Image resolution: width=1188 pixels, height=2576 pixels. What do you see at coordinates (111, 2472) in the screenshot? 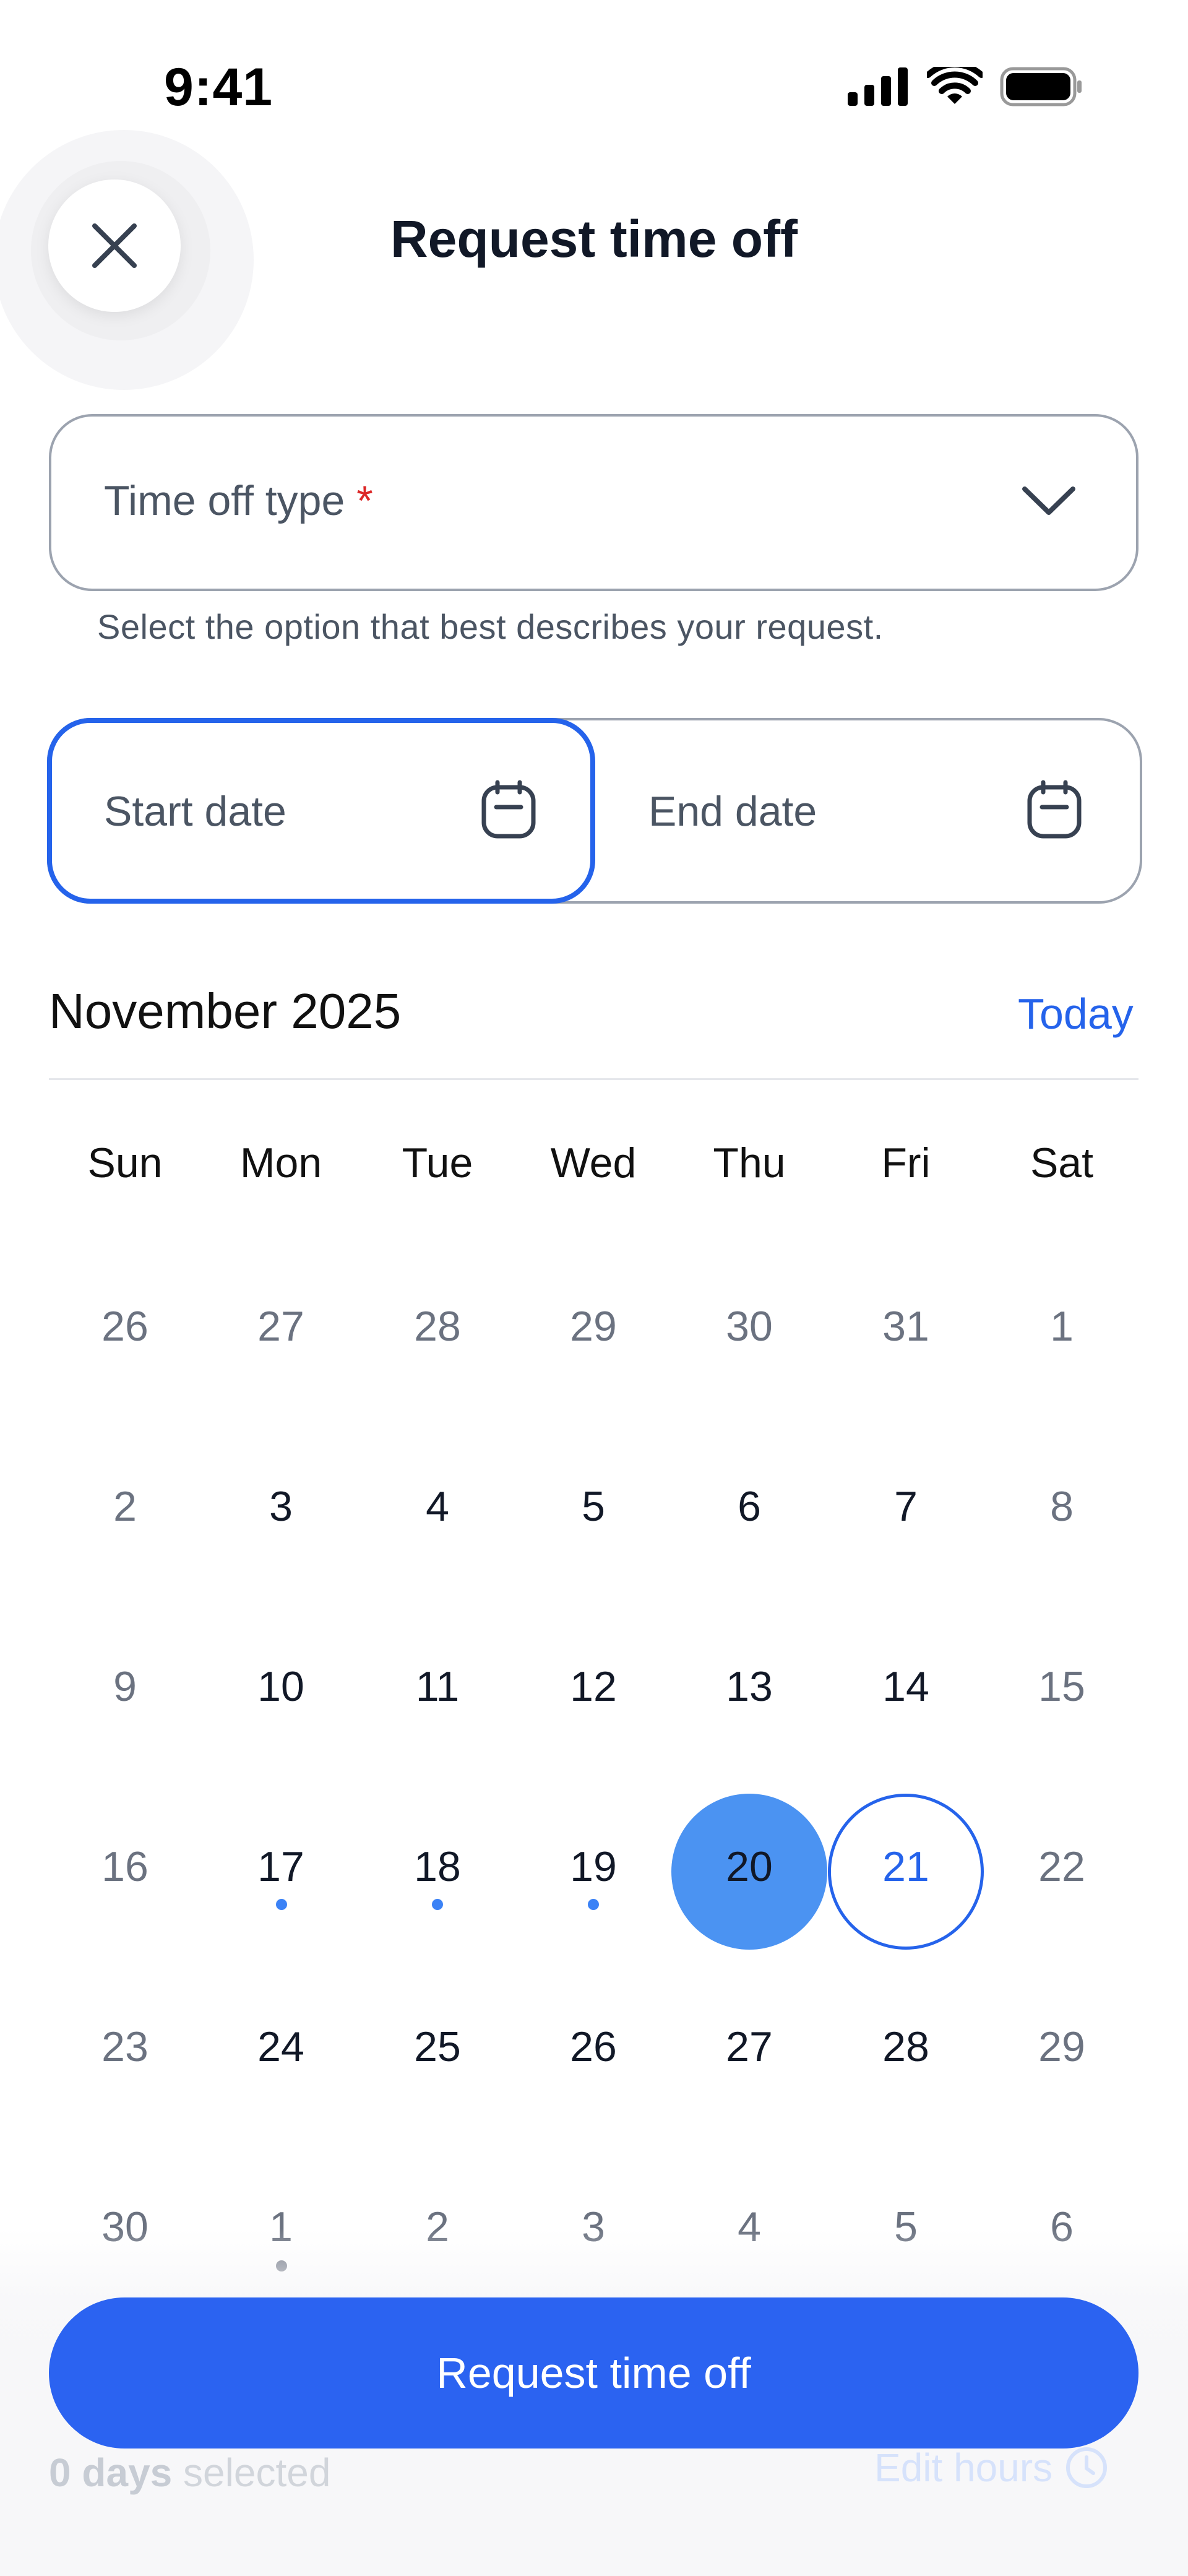
I see `days-count: 0 days` at bounding box center [111, 2472].